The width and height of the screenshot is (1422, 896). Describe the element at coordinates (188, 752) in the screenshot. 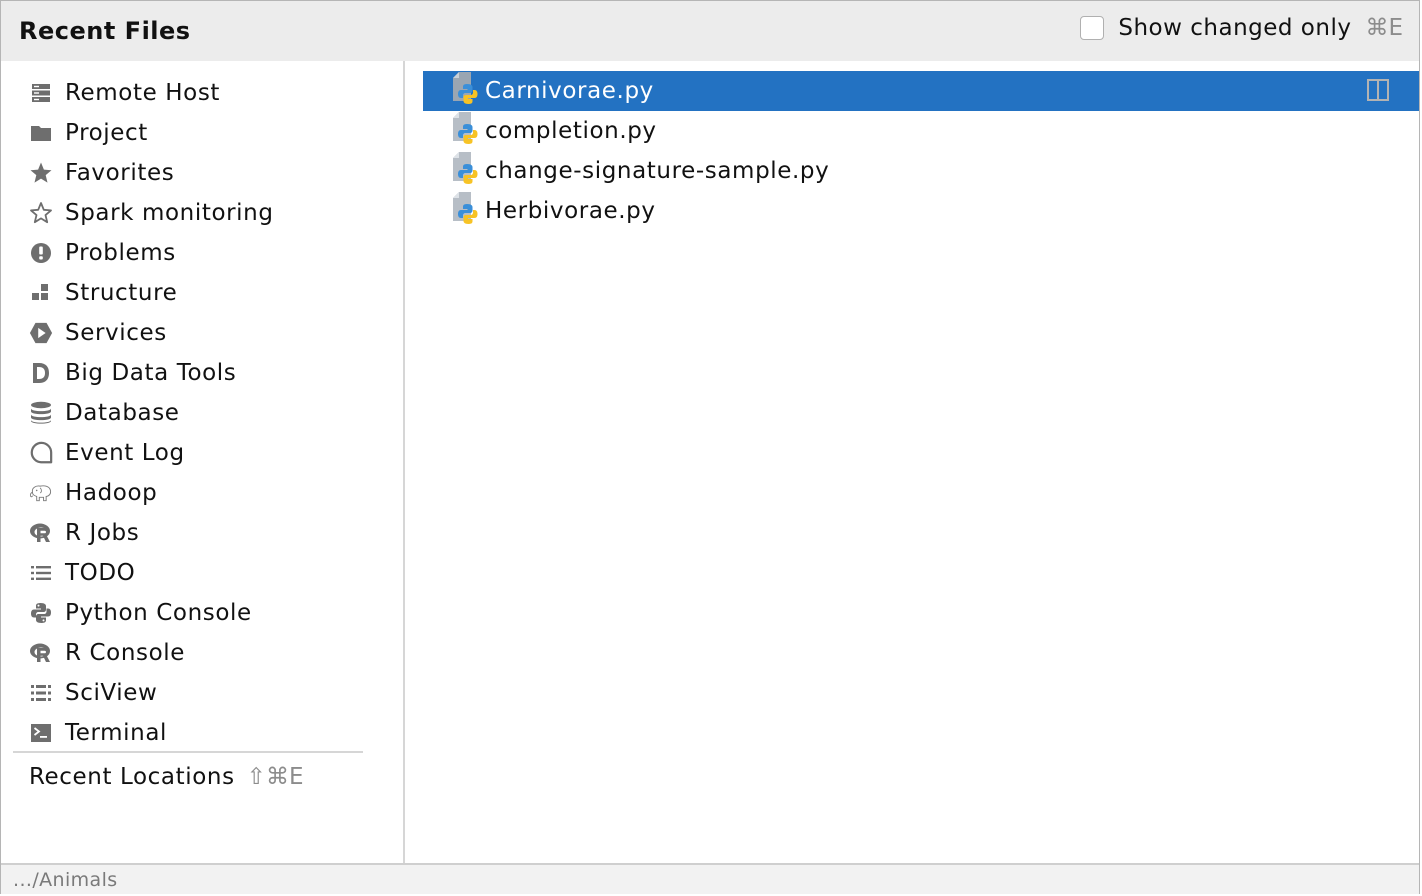

I see `recent-locations-separator` at that location.